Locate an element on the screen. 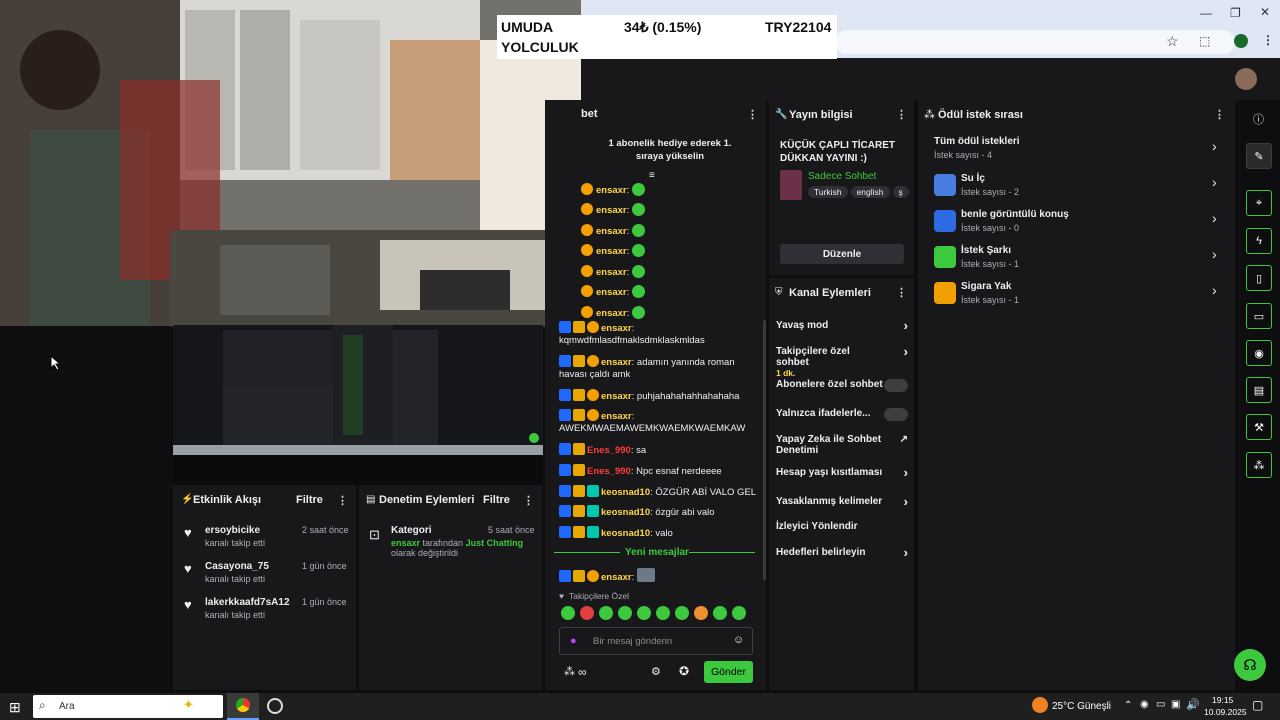  pencil-icon: ✎ is located at coordinates (1259, 156).